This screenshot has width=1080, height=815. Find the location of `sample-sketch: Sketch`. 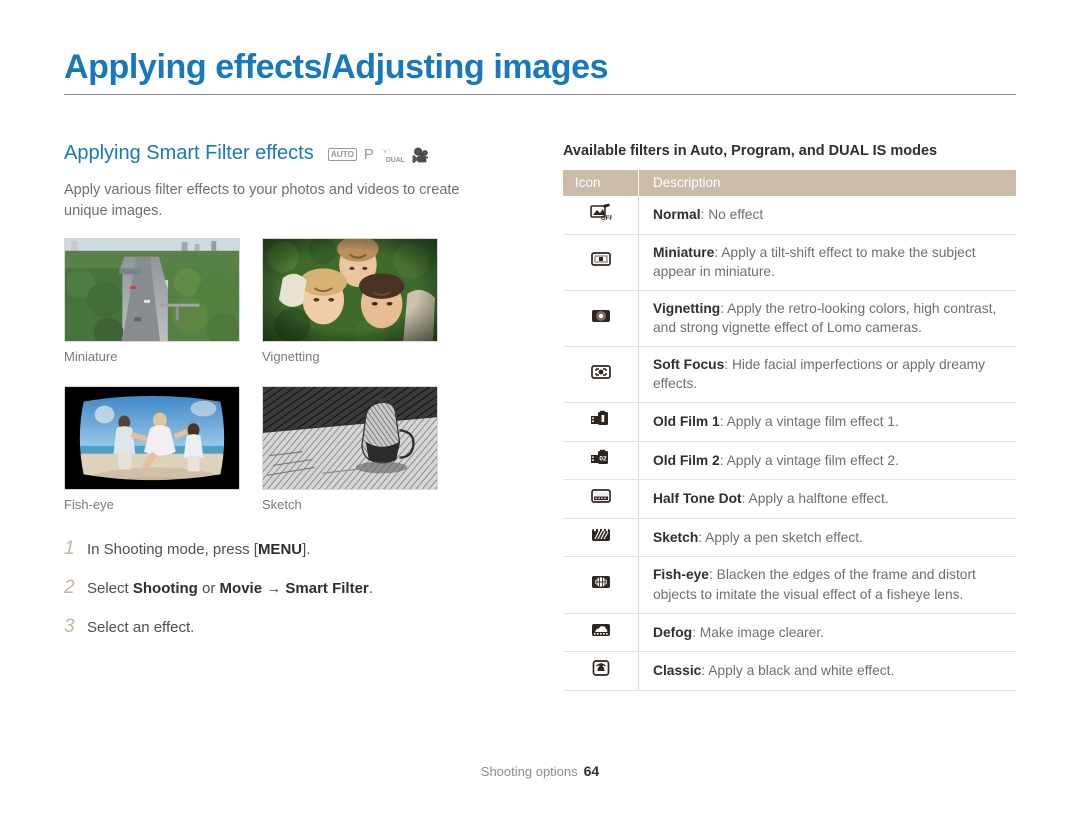

sample-sketch: Sketch is located at coordinates (350, 449).